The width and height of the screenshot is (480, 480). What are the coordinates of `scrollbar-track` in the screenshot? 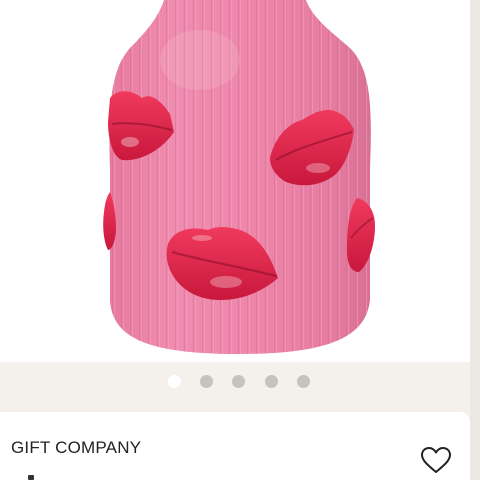 It's located at (475, 240).